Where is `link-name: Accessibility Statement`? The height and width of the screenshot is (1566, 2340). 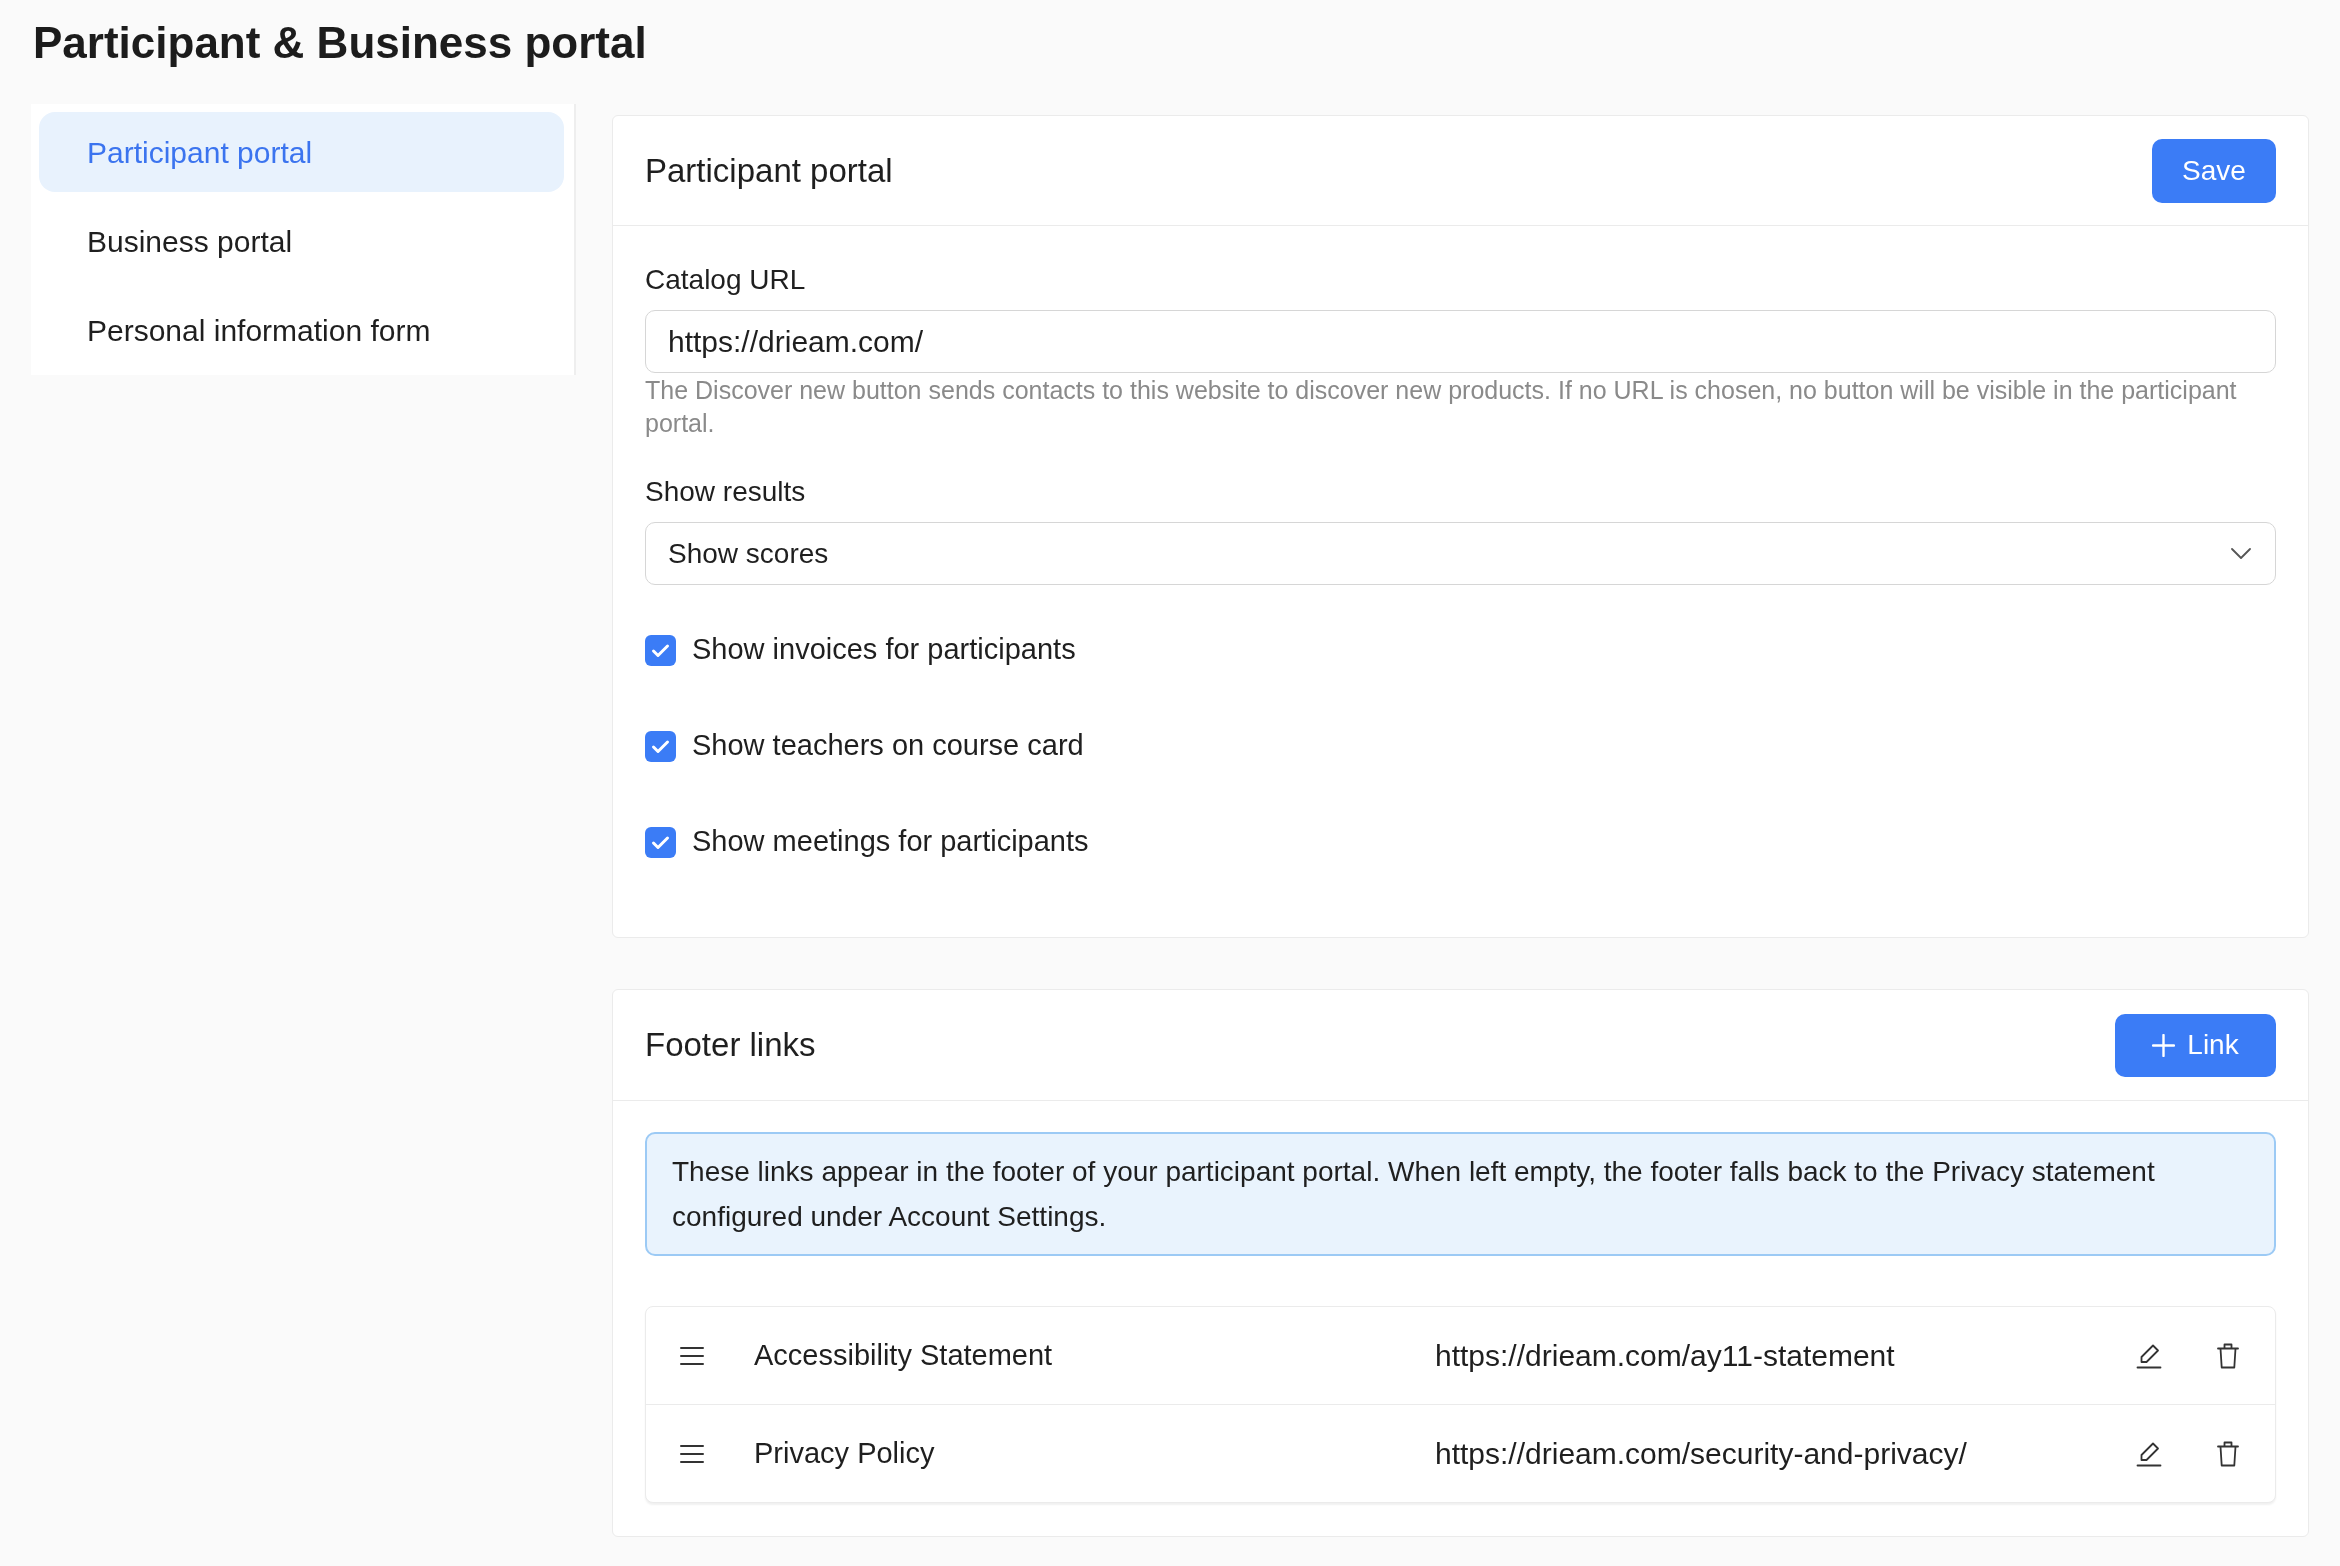 link-name: Accessibility Statement is located at coordinates (904, 1355).